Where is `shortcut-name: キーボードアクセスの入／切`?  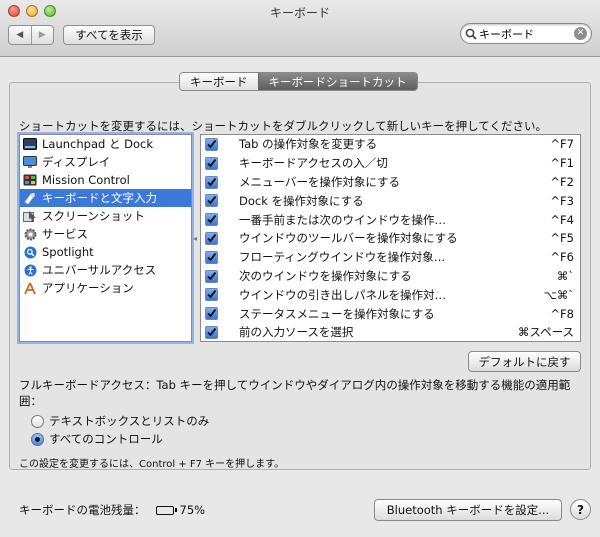 shortcut-name: キーボードアクセスの入／切 is located at coordinates (313, 163).